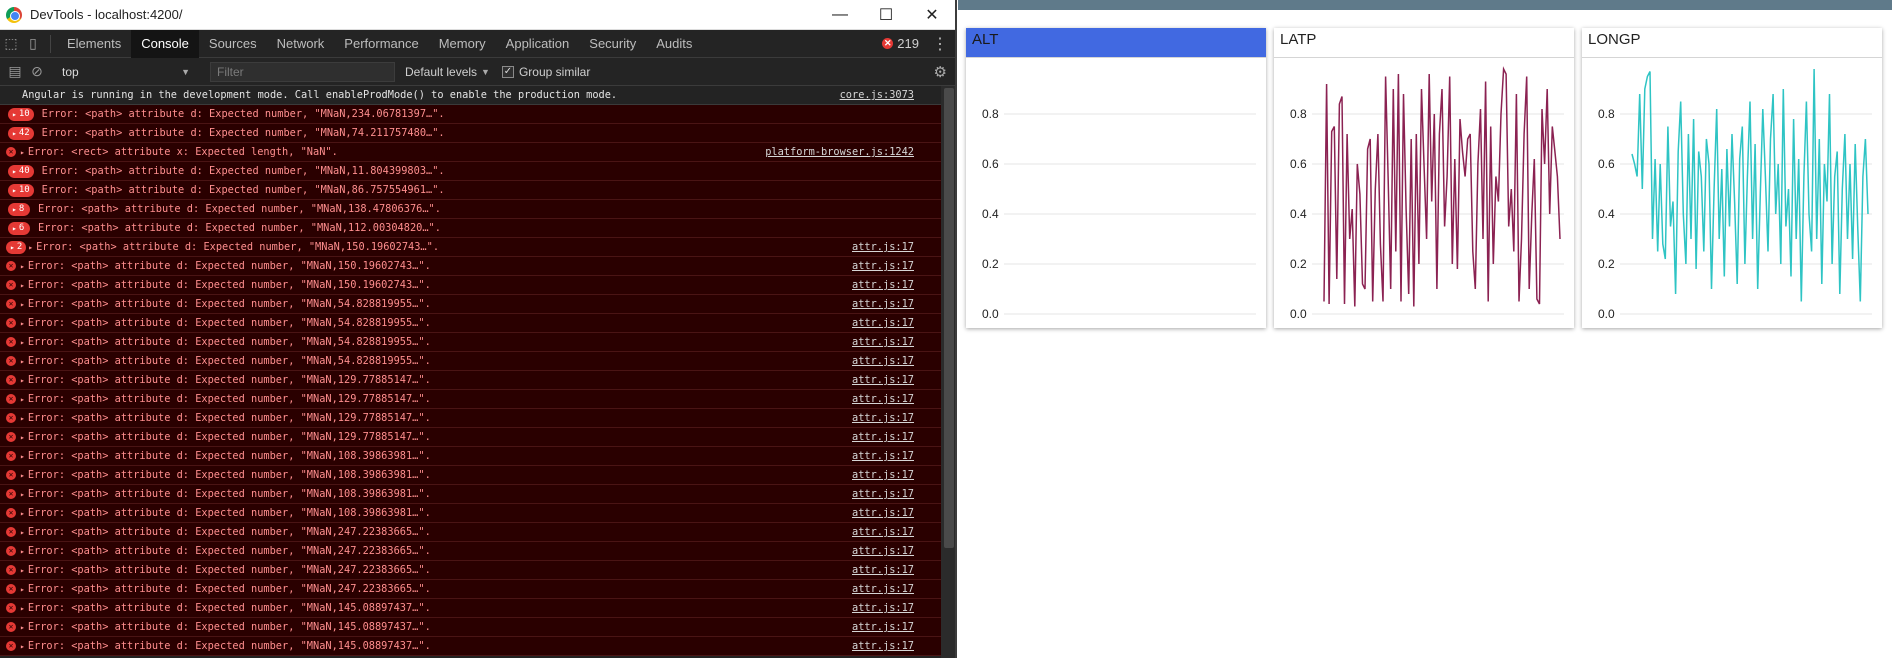 The height and width of the screenshot is (658, 1892). I want to click on tab-security: Security, so click(612, 44).